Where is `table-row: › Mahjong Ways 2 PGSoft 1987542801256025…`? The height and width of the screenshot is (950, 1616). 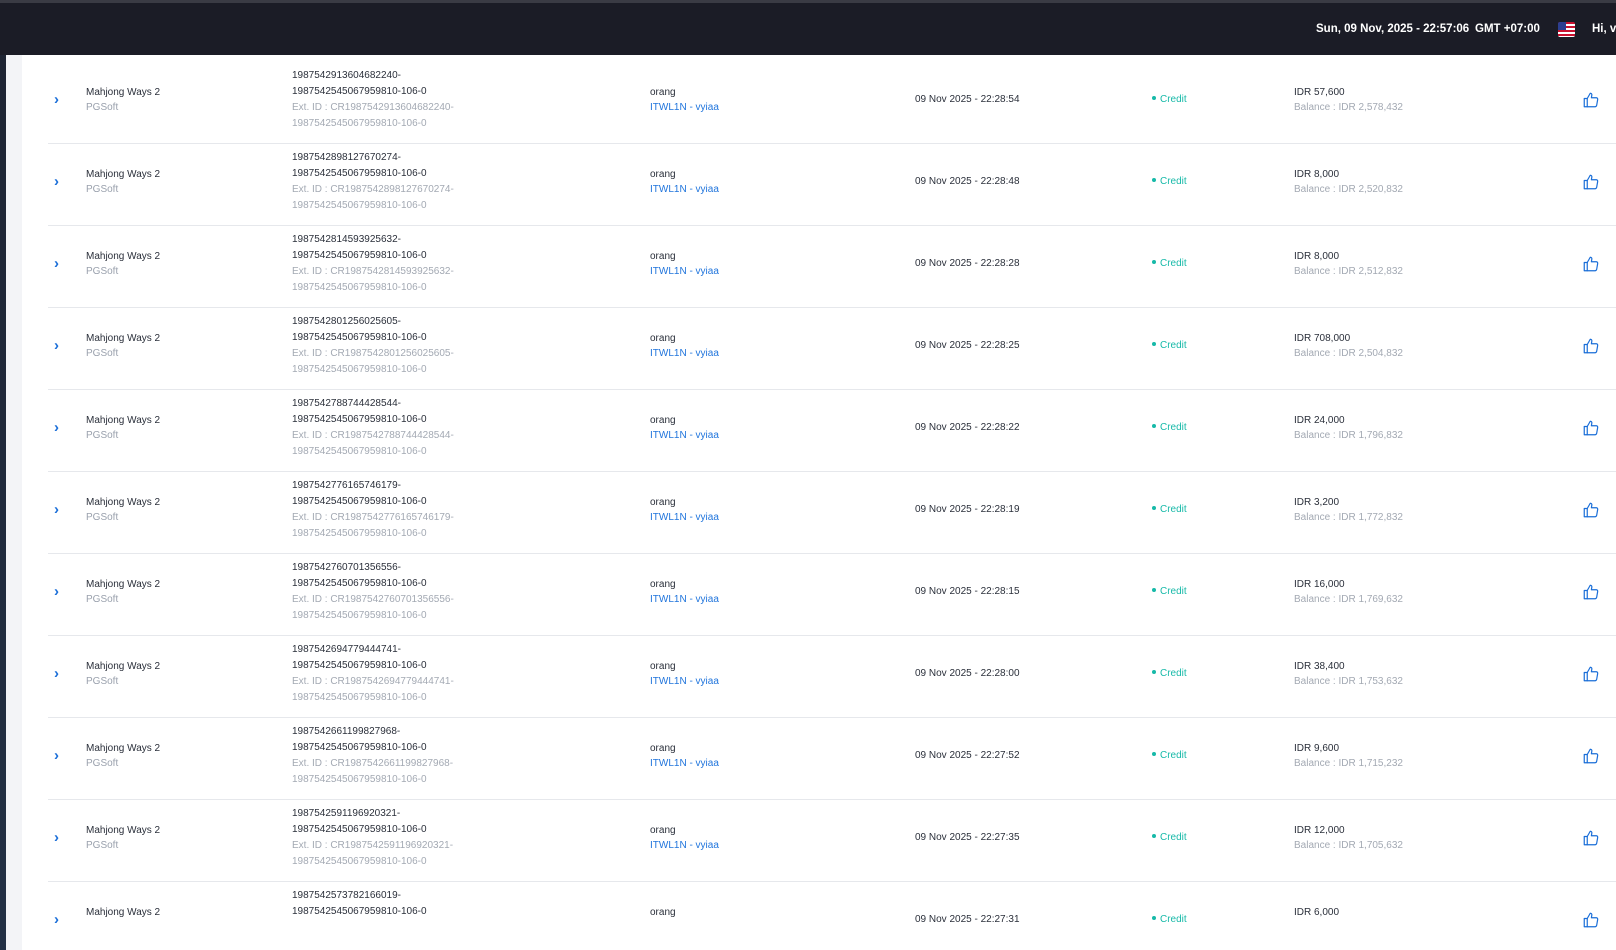
table-row: › Mahjong Ways 2 PGSoft 1987542801256025… is located at coordinates (832, 348).